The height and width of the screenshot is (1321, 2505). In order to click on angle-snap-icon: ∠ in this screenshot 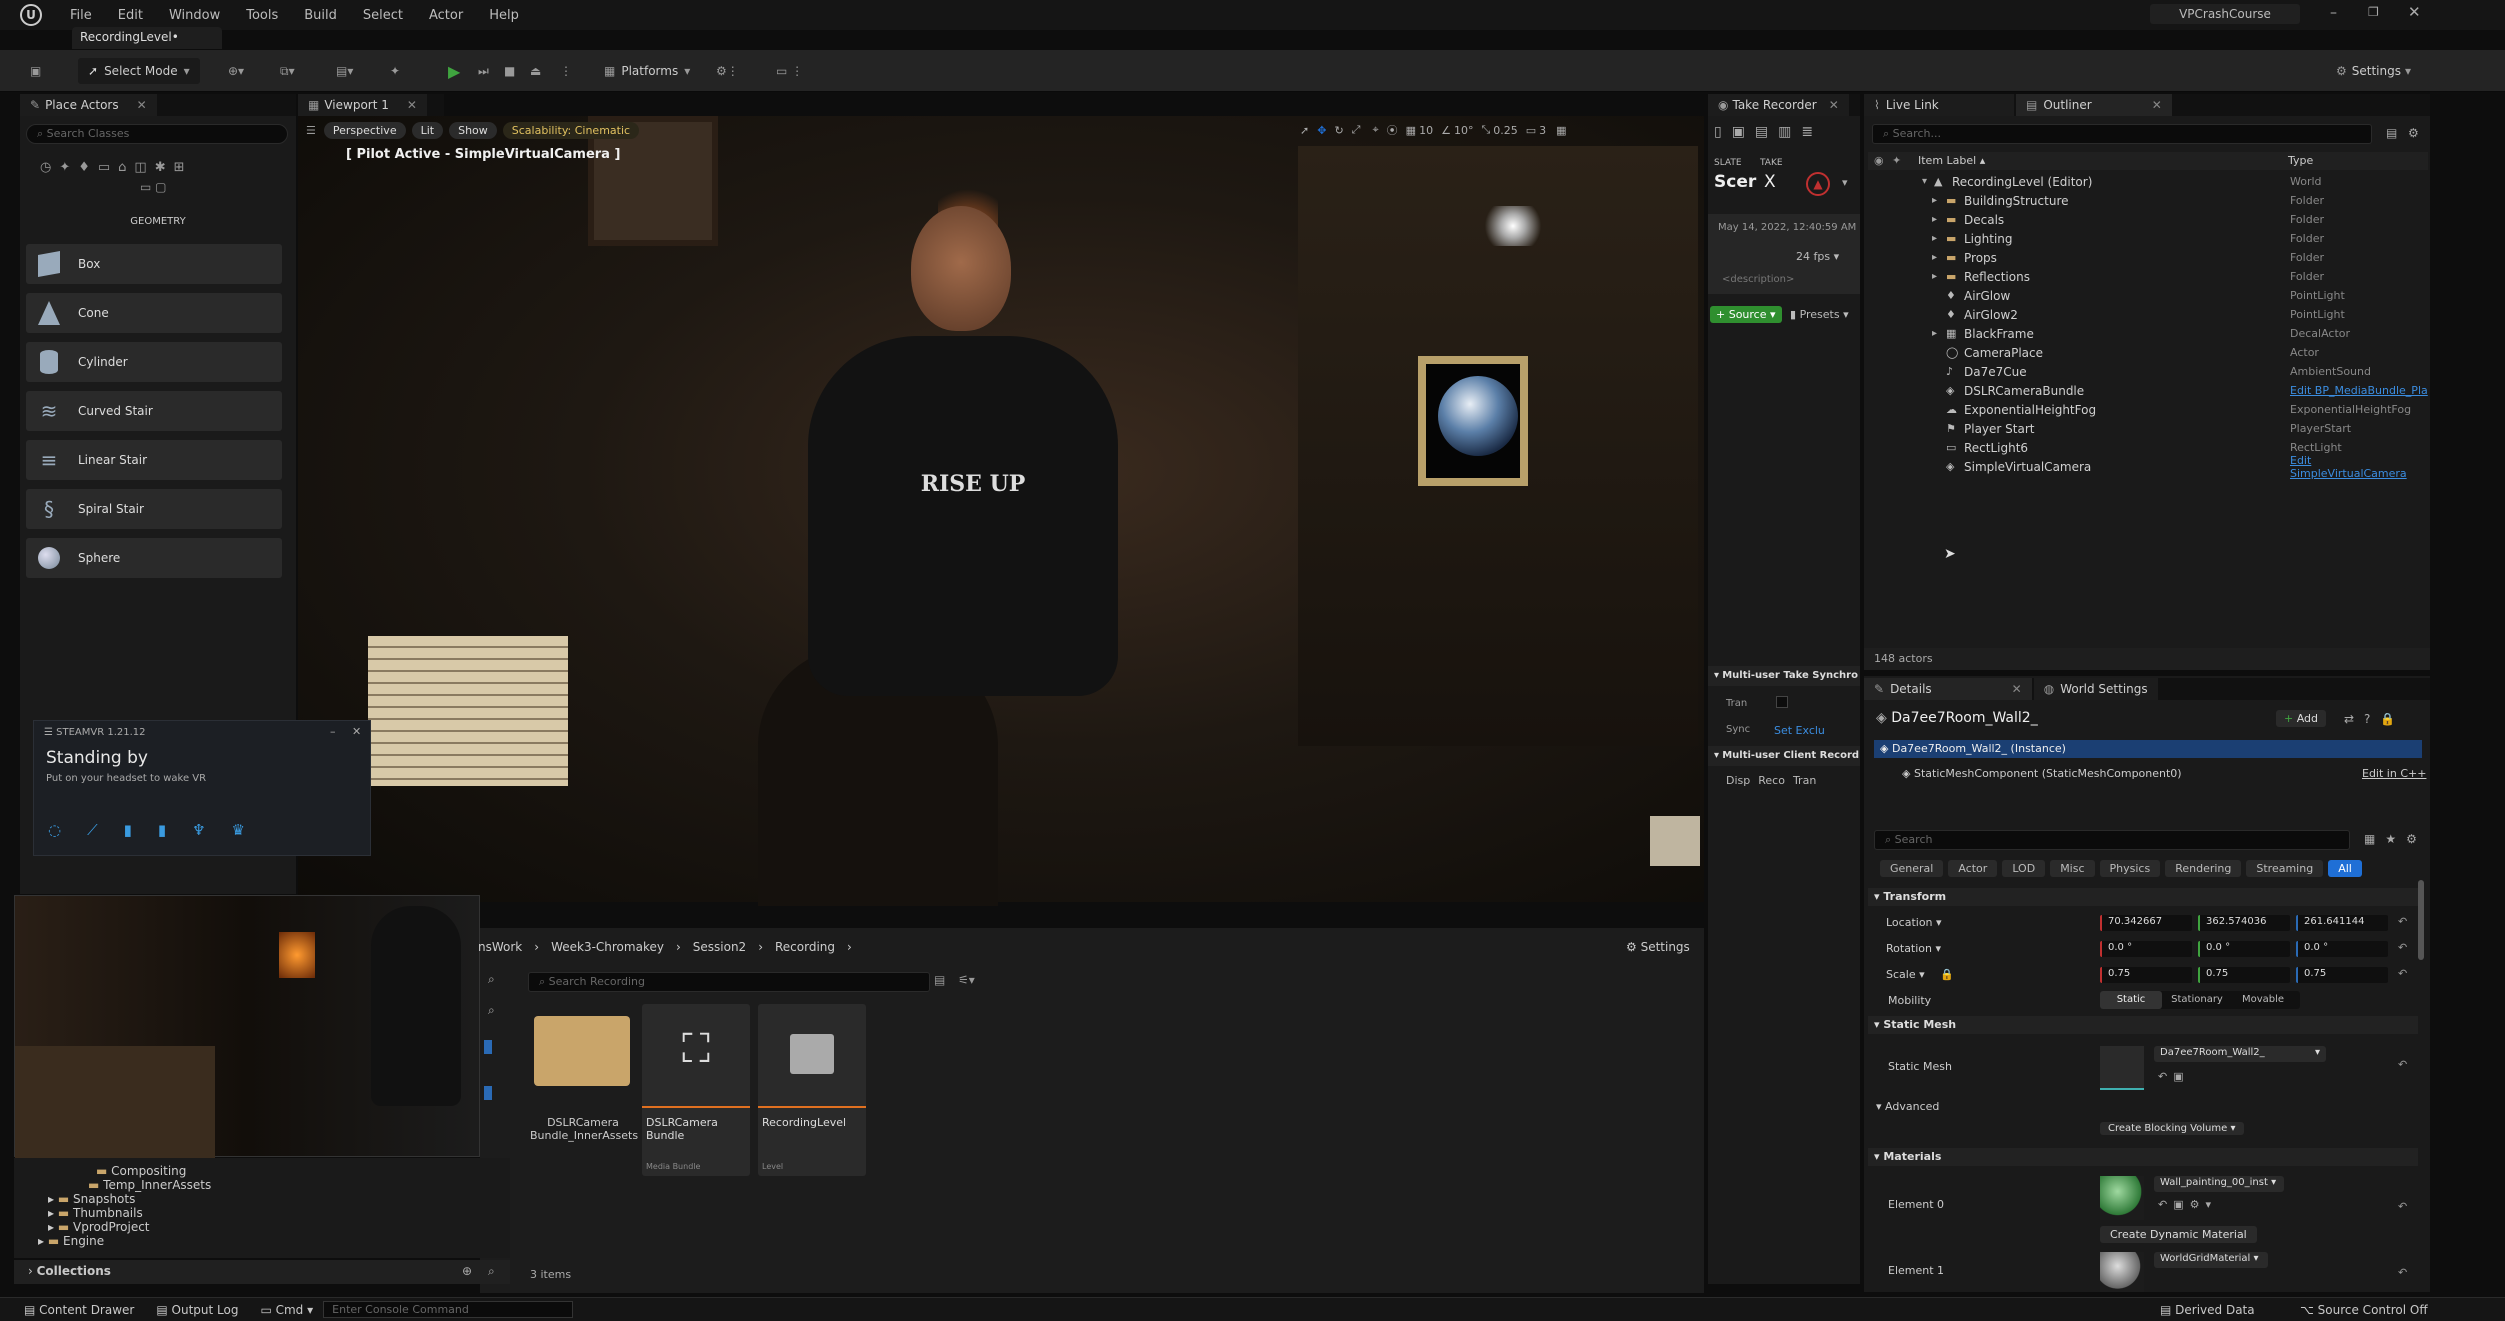, I will do `click(1446, 130)`.